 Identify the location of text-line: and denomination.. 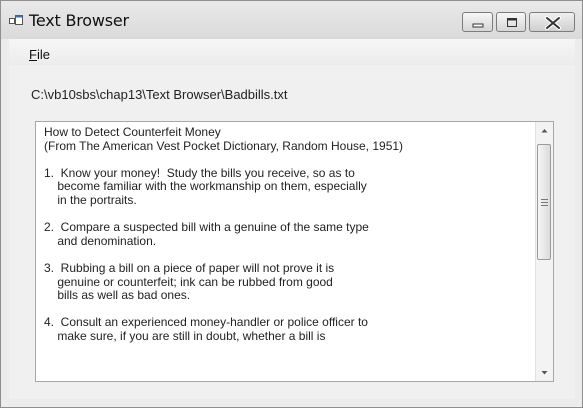
(100, 240).